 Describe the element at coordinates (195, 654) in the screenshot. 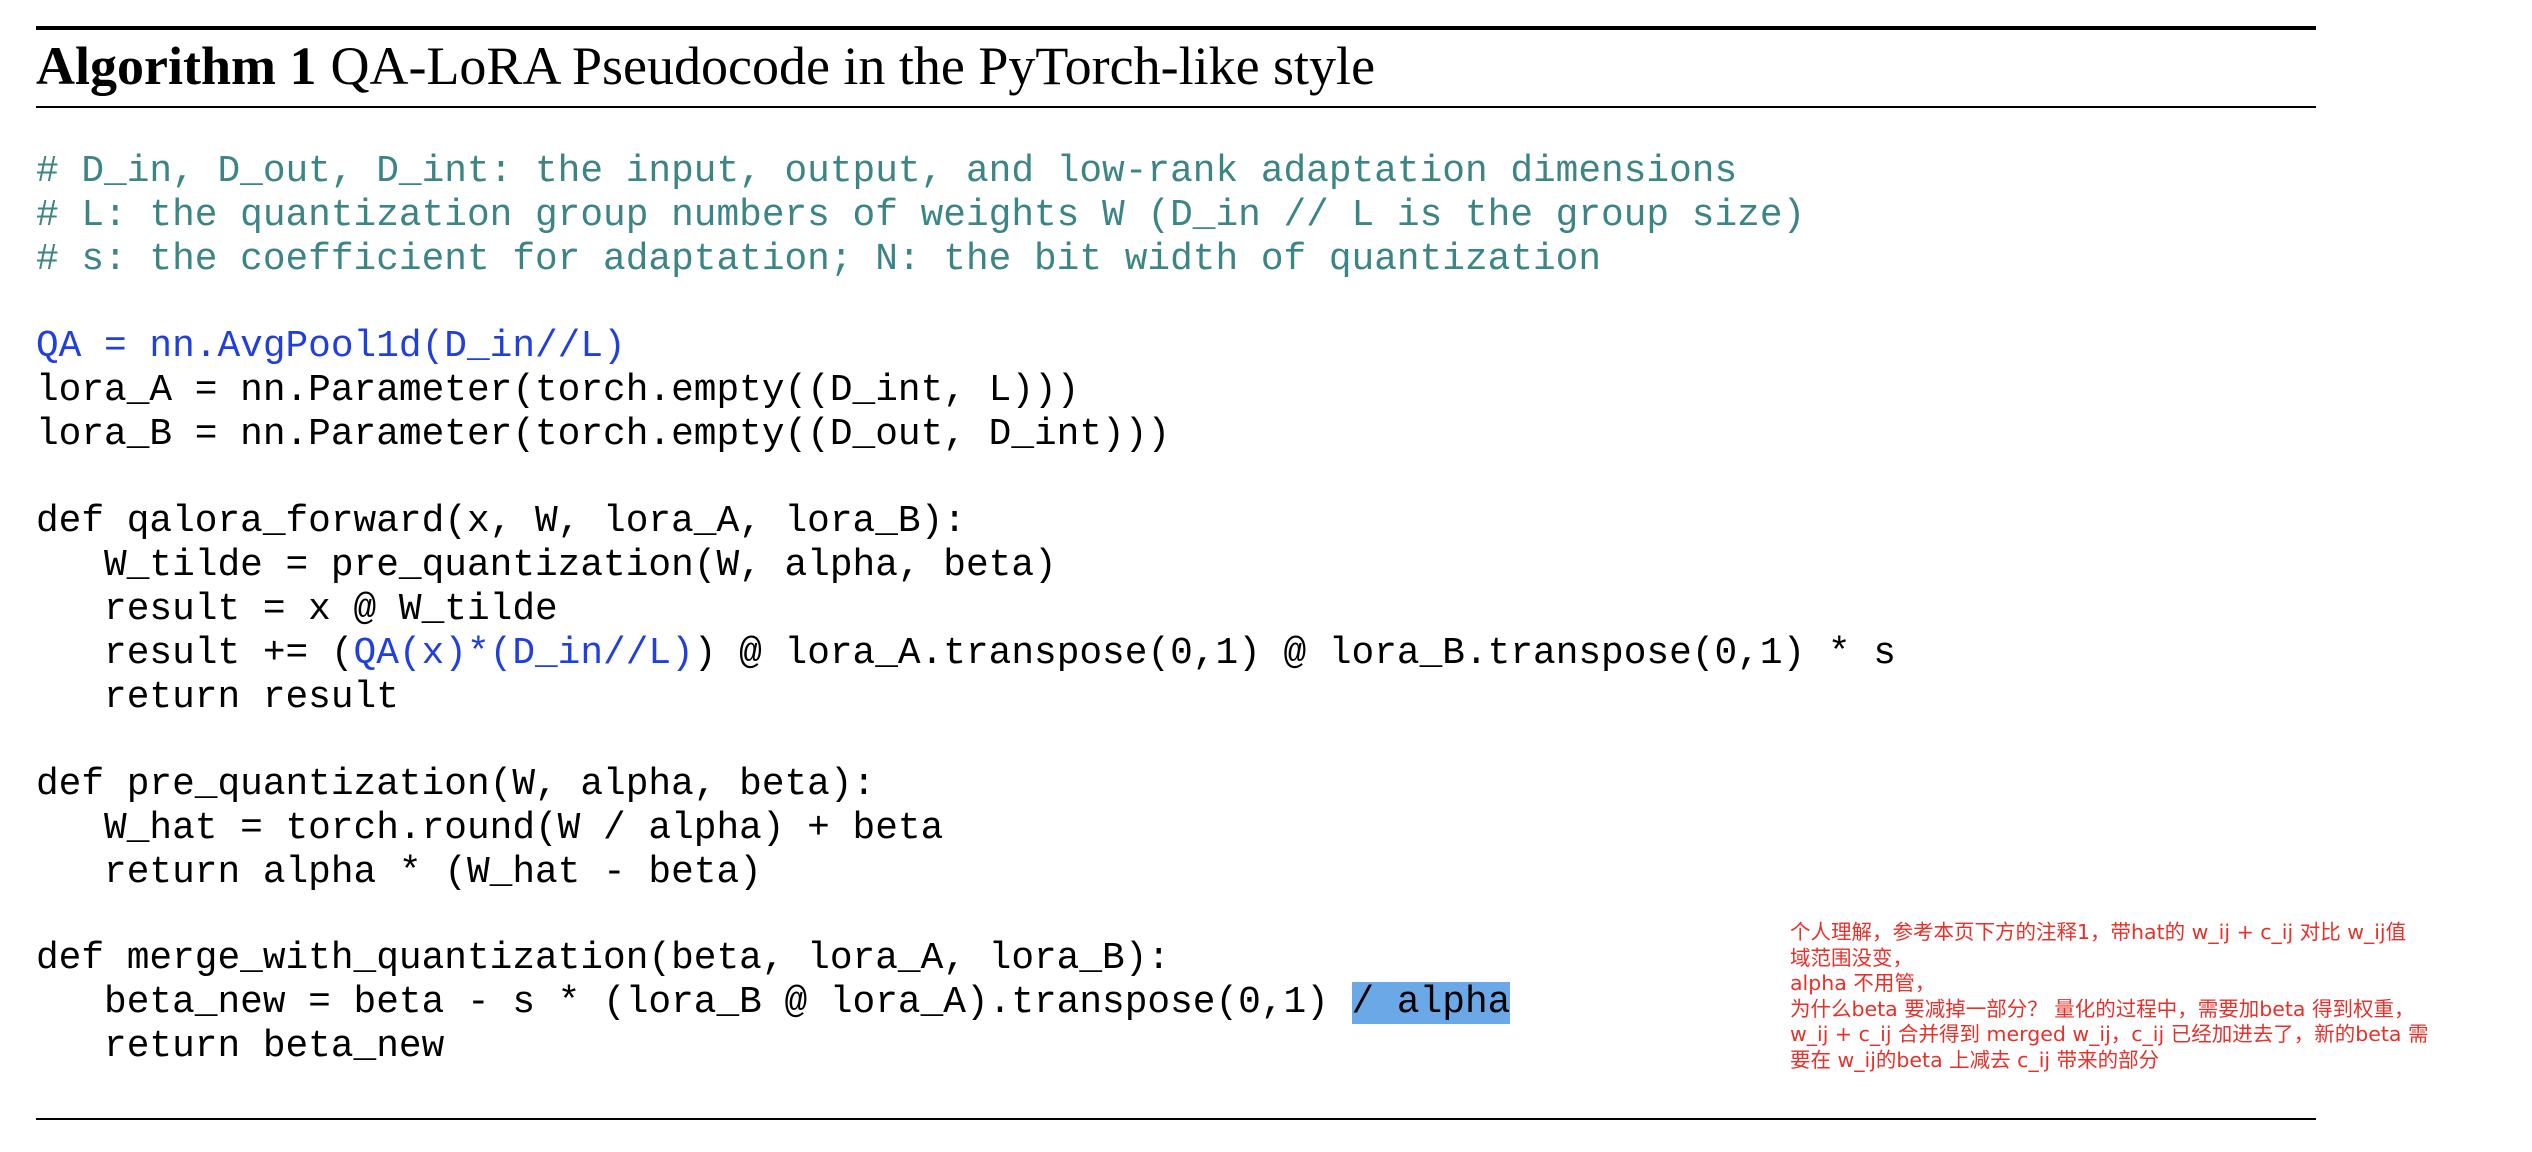

I see `code-segment: result += (` at that location.